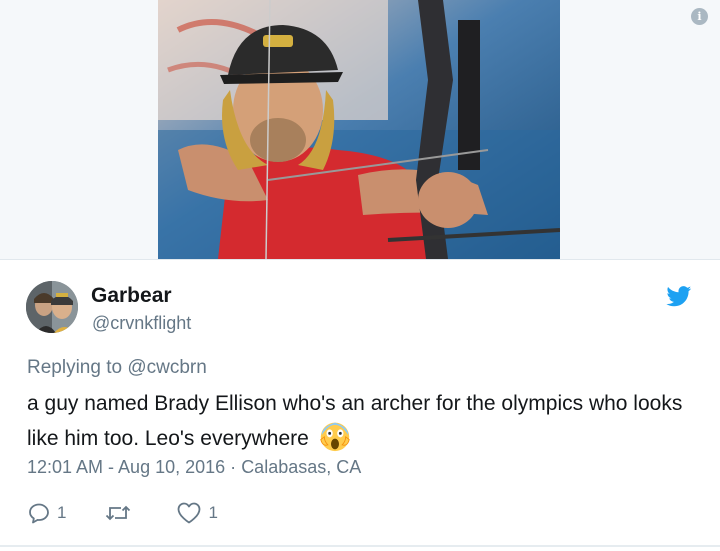  What do you see at coordinates (126, 467) in the screenshot?
I see `tweet-timestamp: 12:01 AM - Aug 10, 2016` at bounding box center [126, 467].